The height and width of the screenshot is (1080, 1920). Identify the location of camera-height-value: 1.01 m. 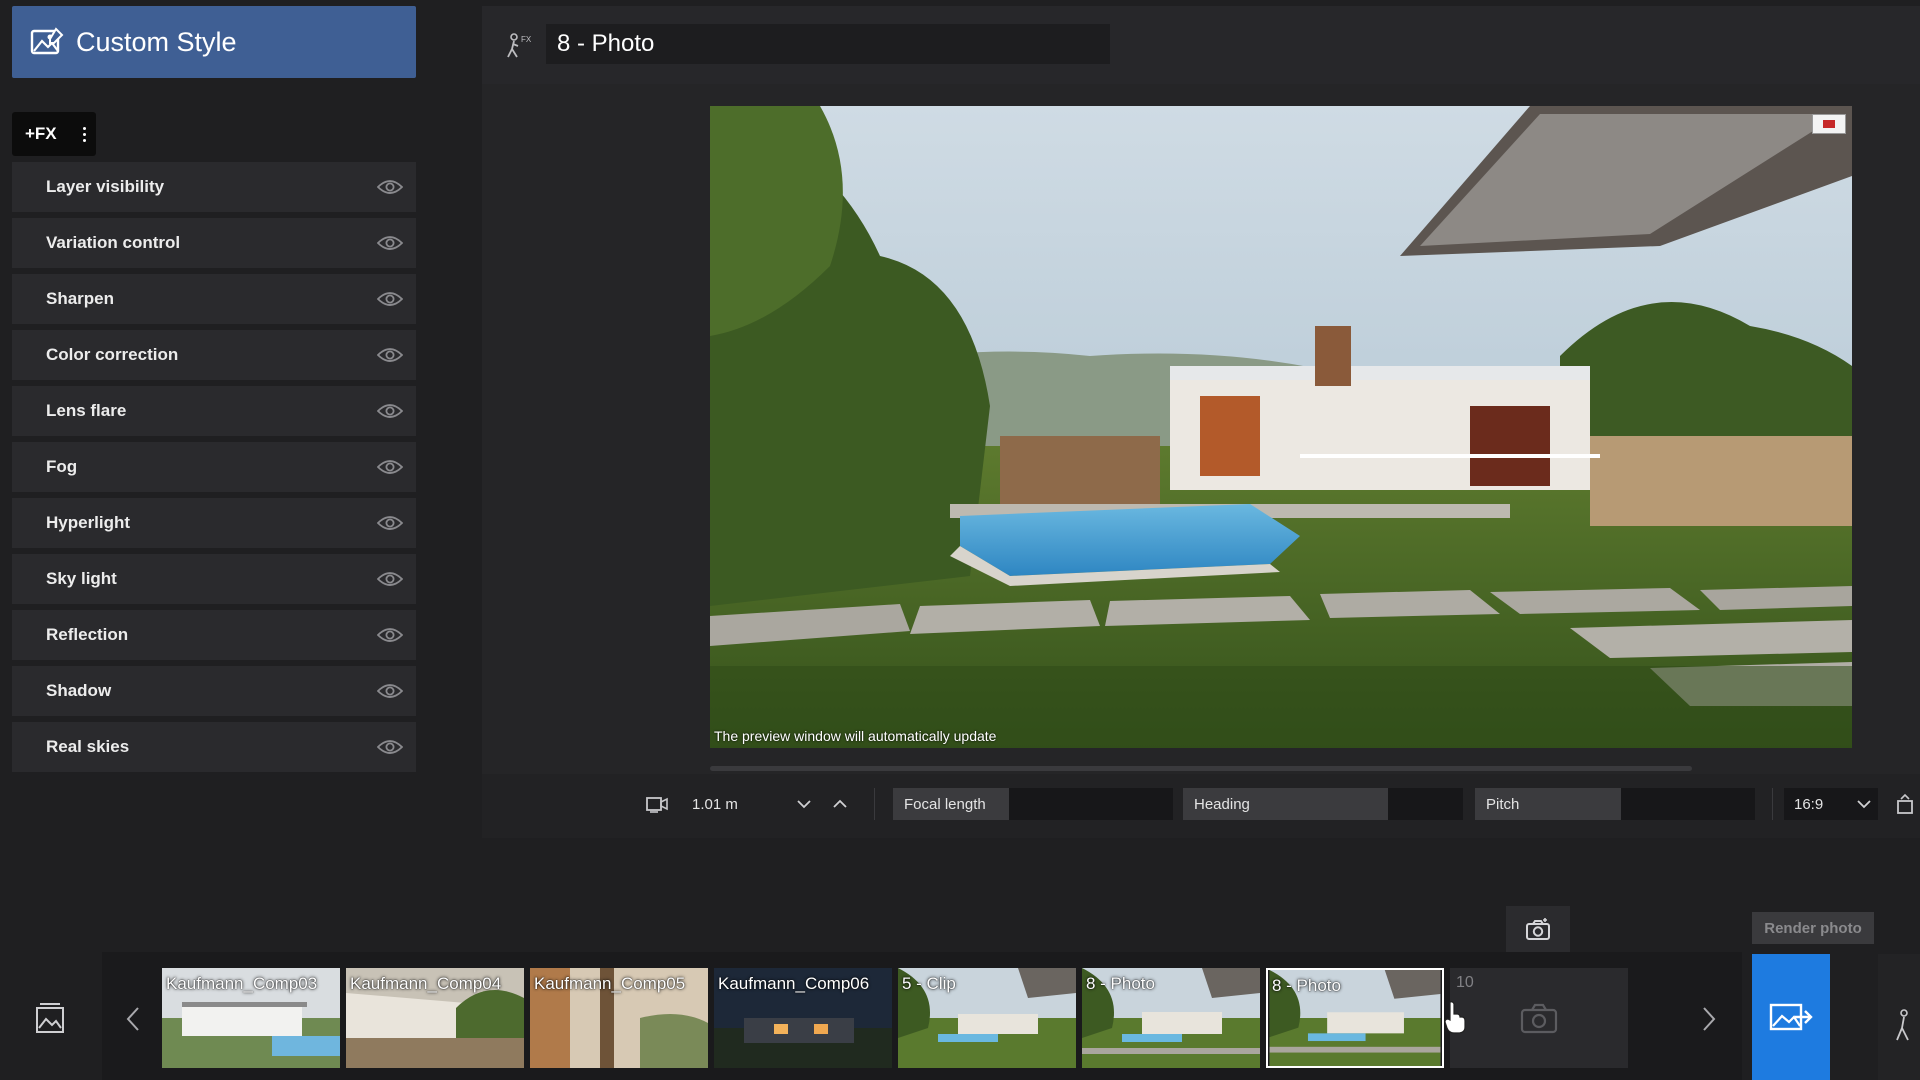
(715, 804).